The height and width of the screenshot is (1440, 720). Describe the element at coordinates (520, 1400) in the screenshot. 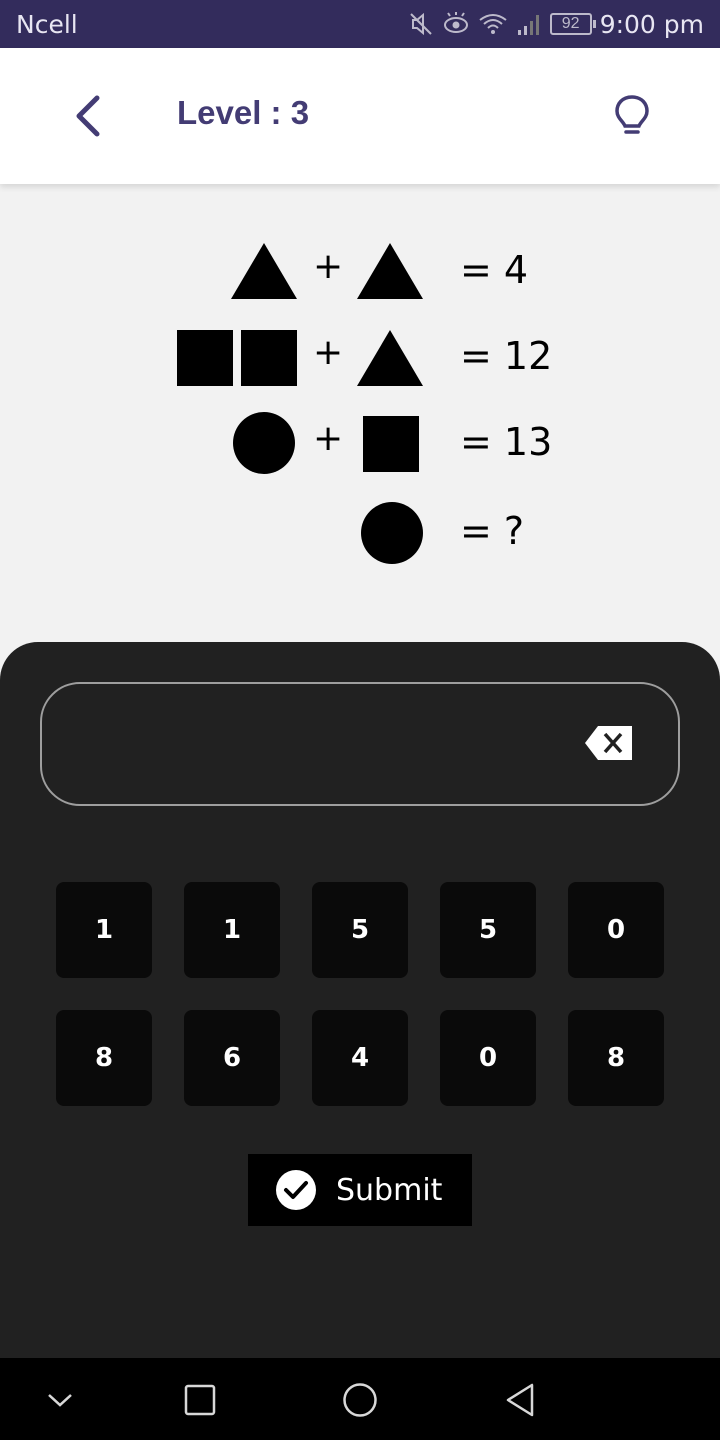

I see `back-icon` at that location.